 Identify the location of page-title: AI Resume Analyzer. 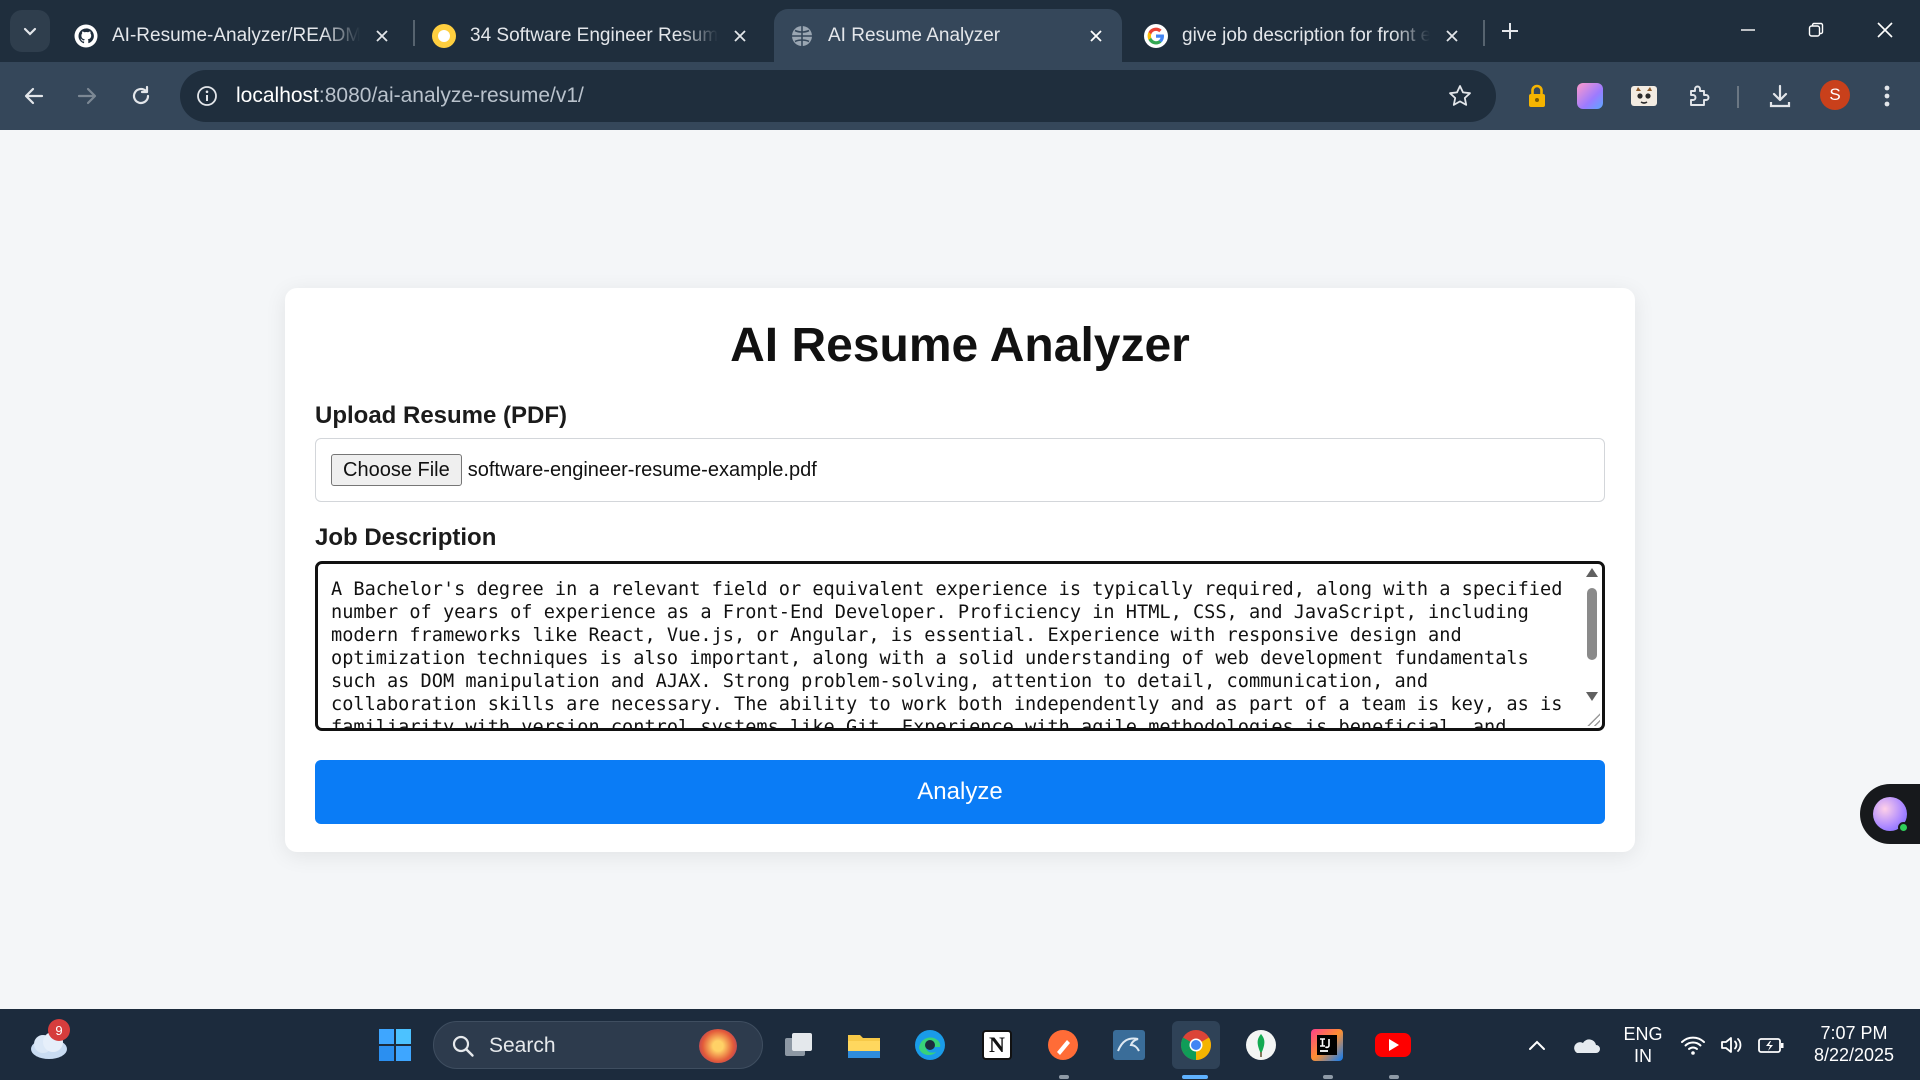
(960, 345).